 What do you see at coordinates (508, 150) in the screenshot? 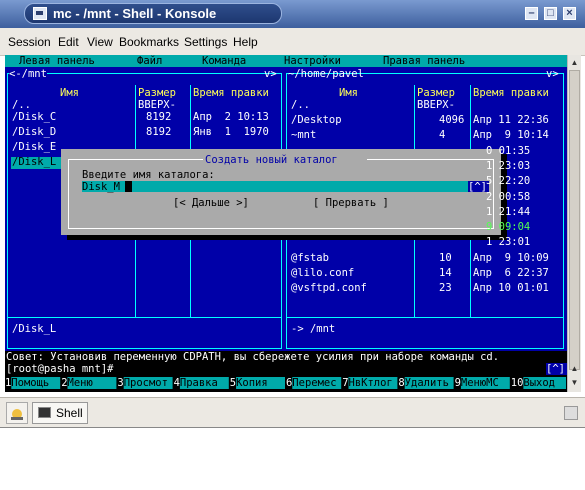
I see `right-file-date: 0 01:35` at bounding box center [508, 150].